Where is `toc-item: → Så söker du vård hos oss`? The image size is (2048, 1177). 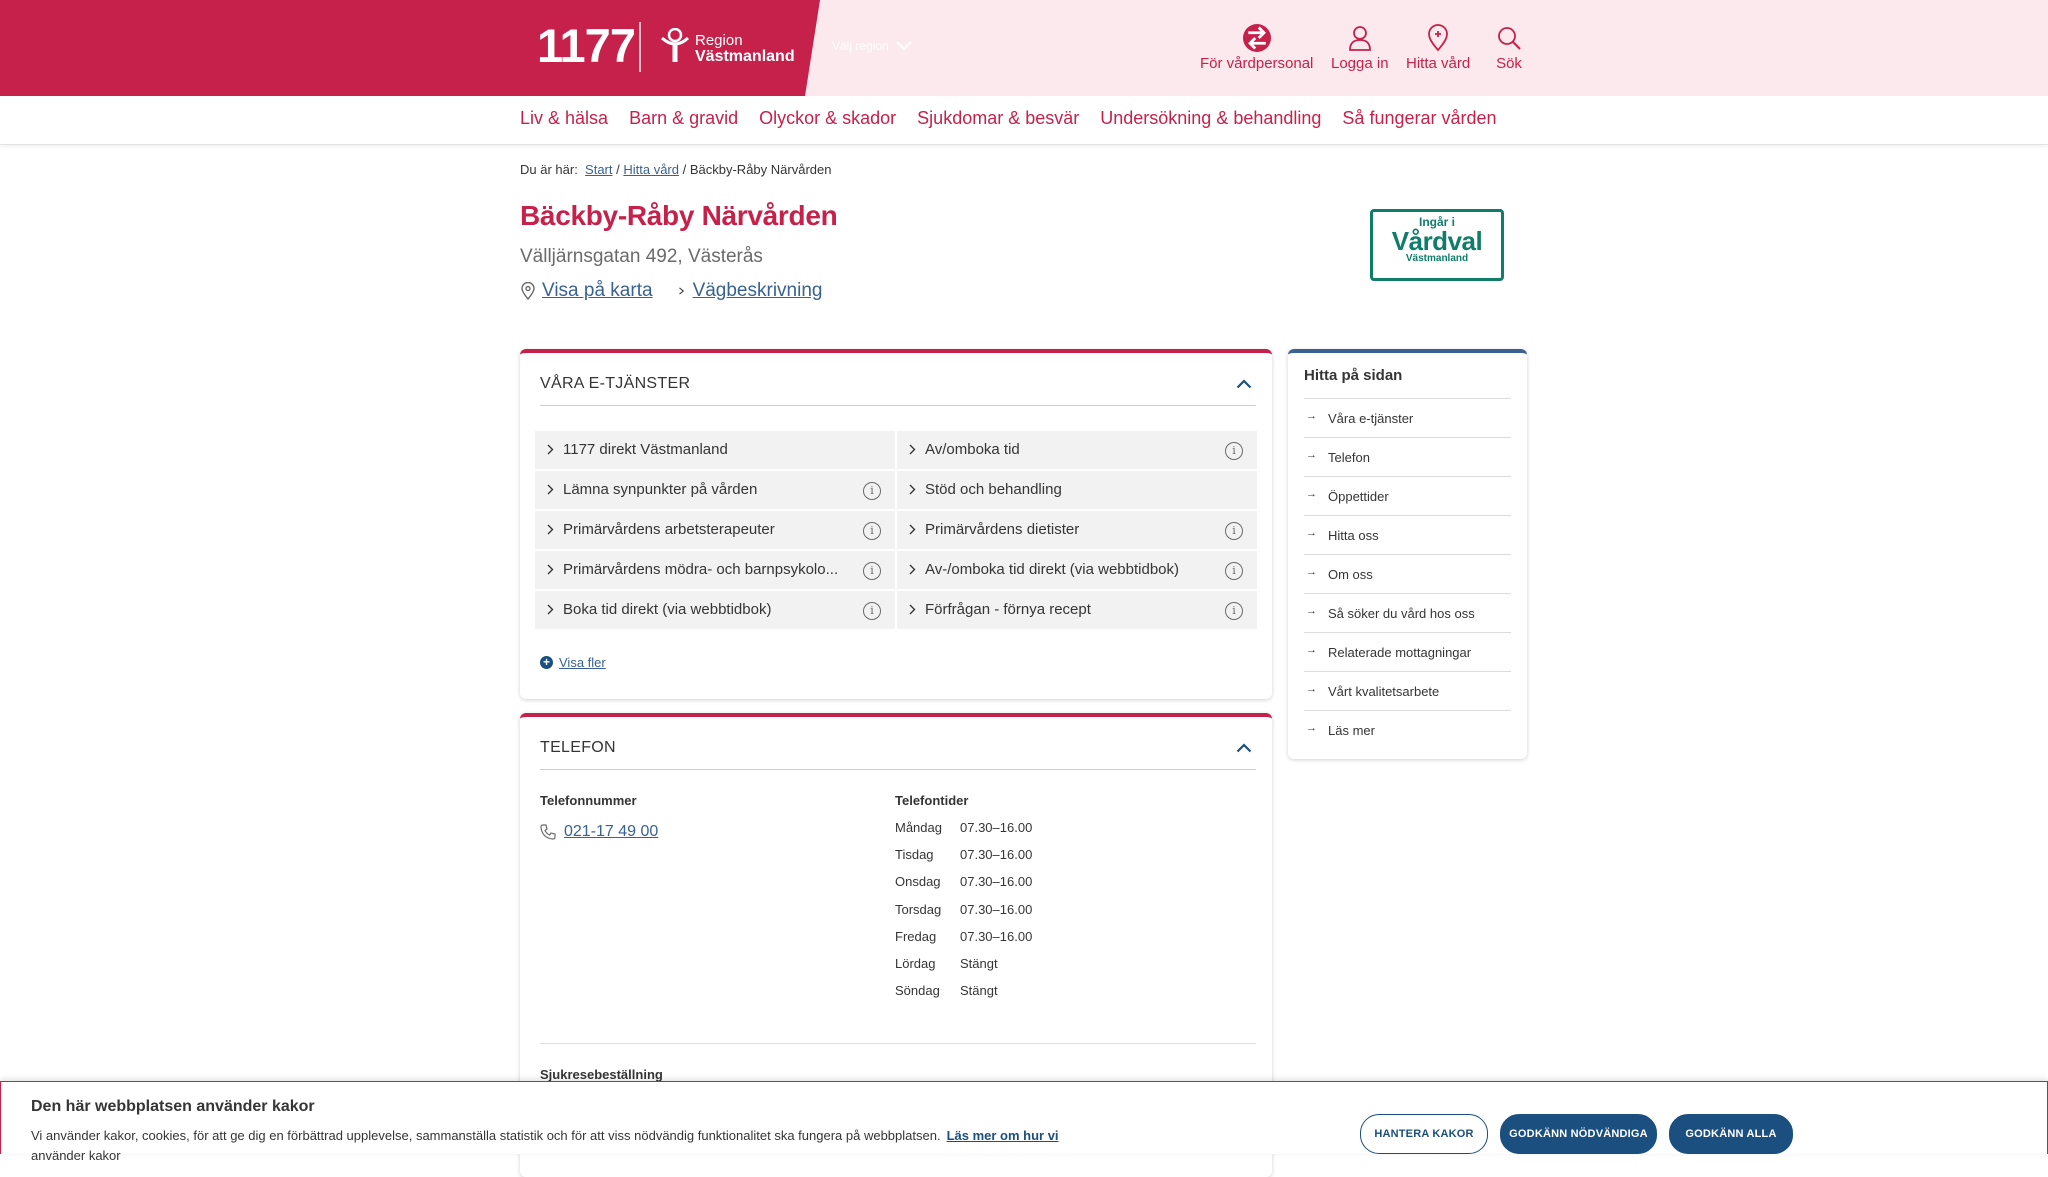
toc-item: → Så söker du vård hos oss is located at coordinates (1407, 612).